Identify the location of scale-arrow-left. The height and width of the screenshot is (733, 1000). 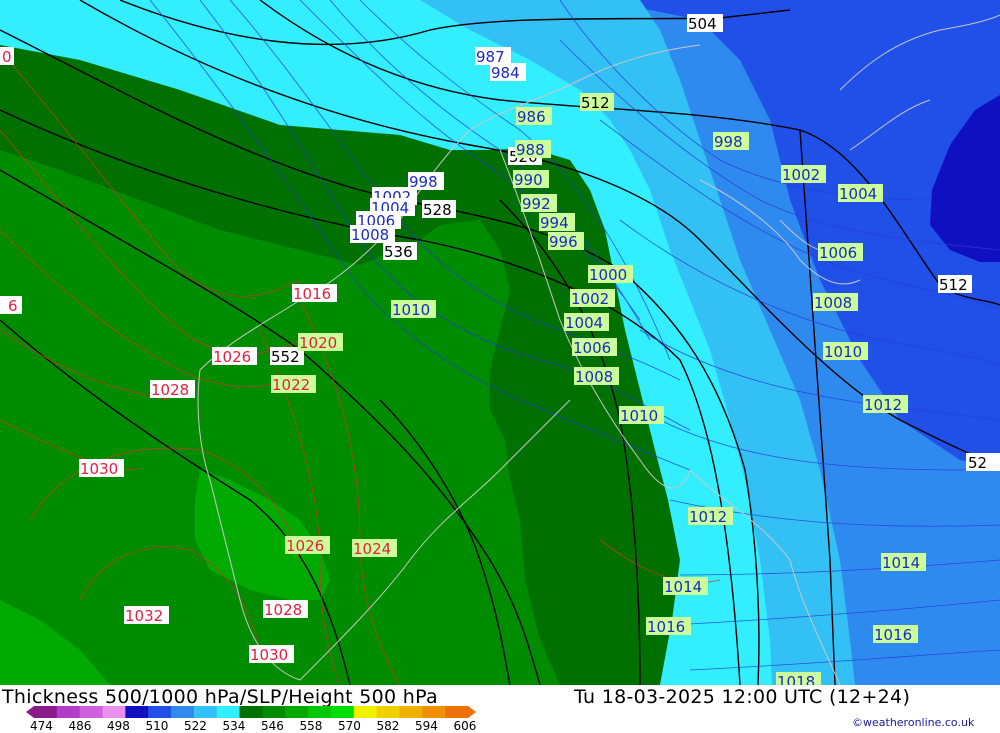
(30, 712).